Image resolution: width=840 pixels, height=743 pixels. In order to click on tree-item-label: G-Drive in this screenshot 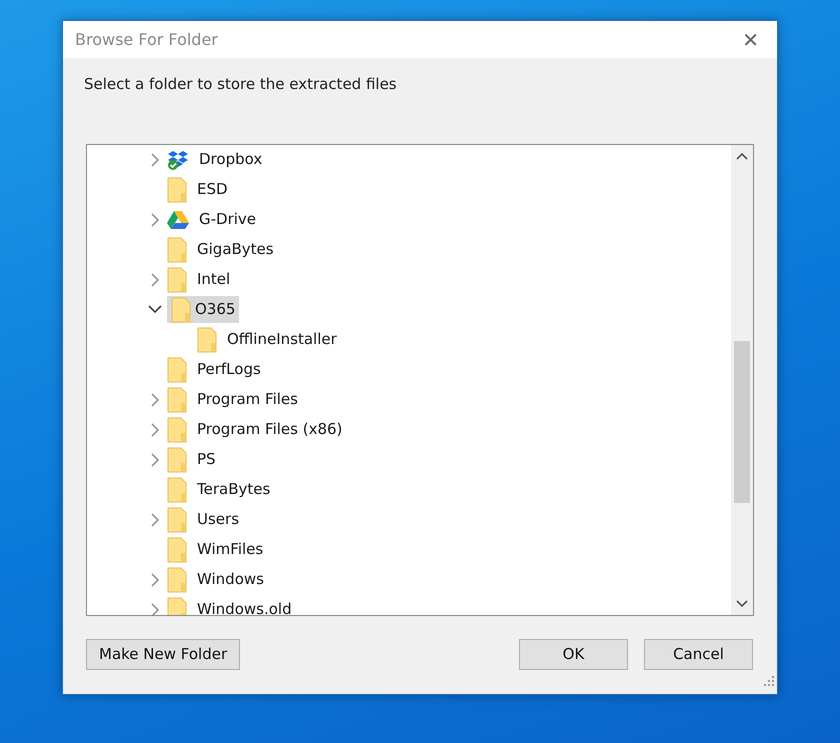, I will do `click(227, 219)`.